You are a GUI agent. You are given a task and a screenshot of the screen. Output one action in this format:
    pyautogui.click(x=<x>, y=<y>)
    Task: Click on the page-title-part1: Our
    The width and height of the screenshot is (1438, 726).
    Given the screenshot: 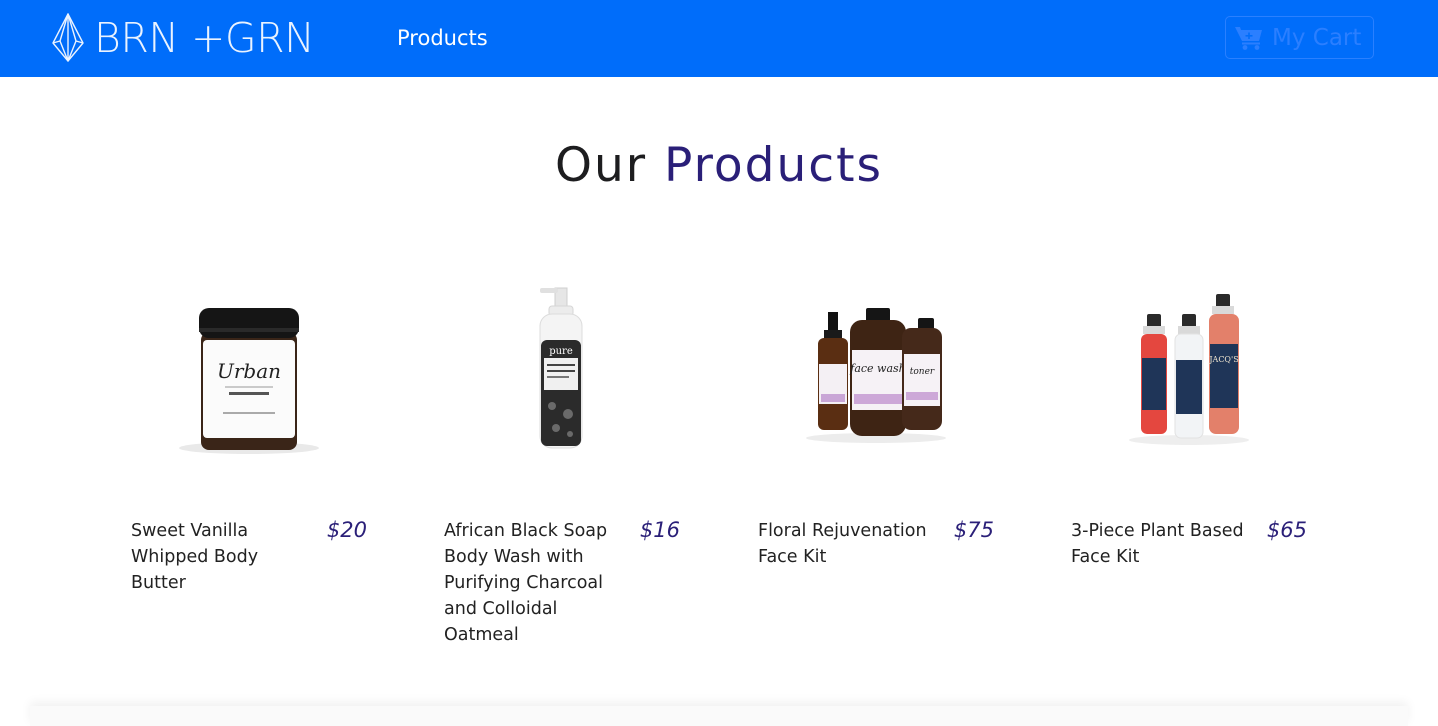 What is the action you would take?
    pyautogui.click(x=601, y=165)
    